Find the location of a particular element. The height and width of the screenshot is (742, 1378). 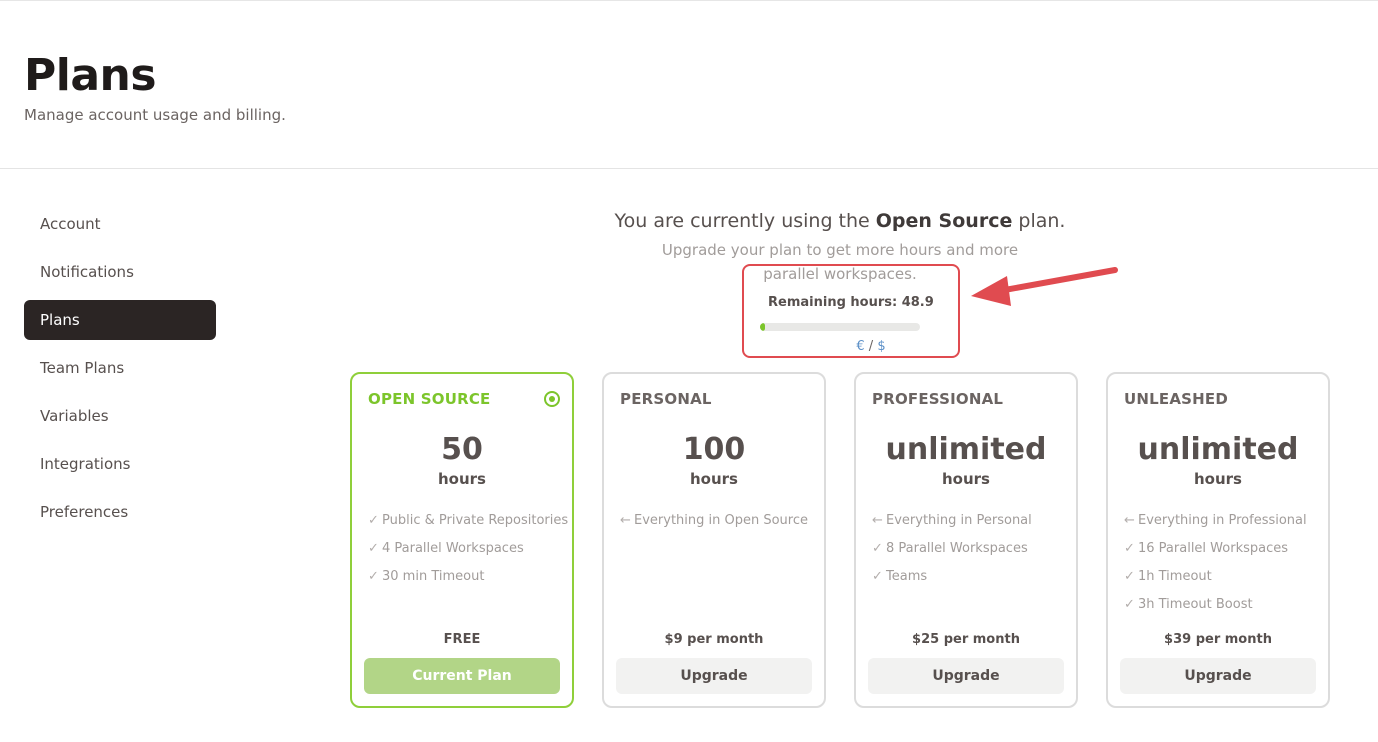

plan-feature: ✓ 4 Parallel Workspaces is located at coordinates (468, 553).